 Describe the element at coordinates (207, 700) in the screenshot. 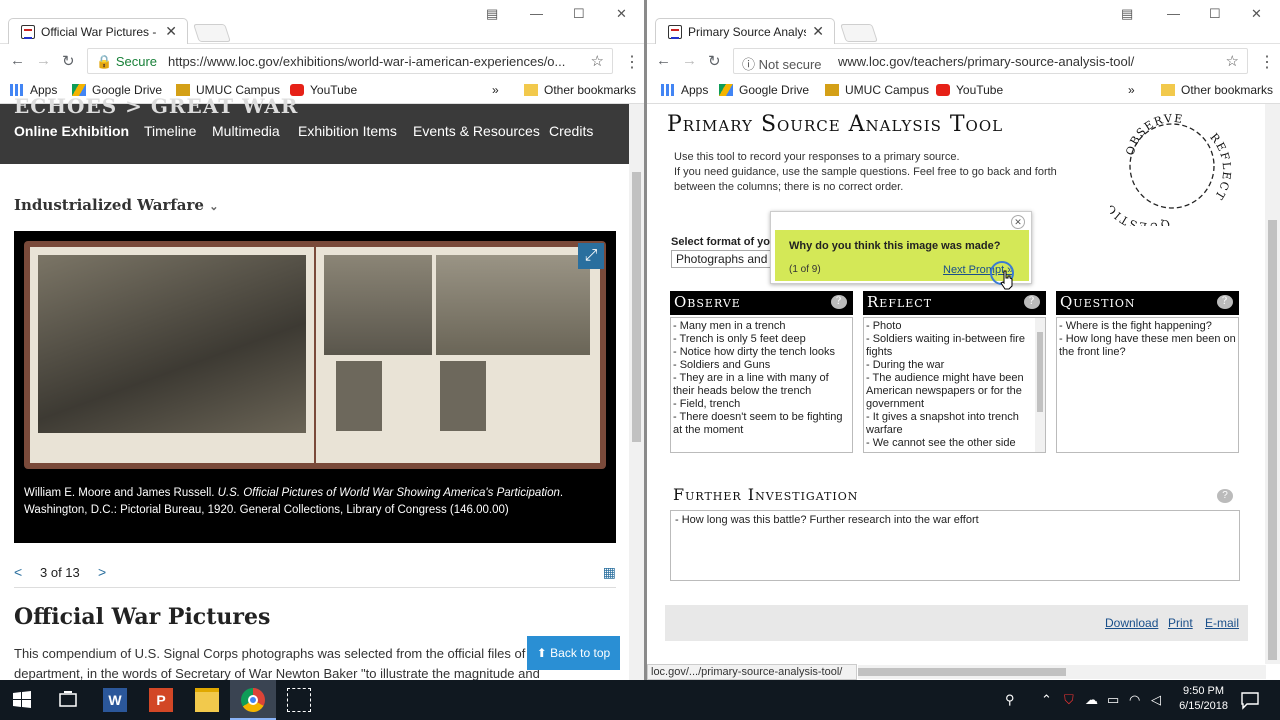

I see `file-explorer-icon` at that location.